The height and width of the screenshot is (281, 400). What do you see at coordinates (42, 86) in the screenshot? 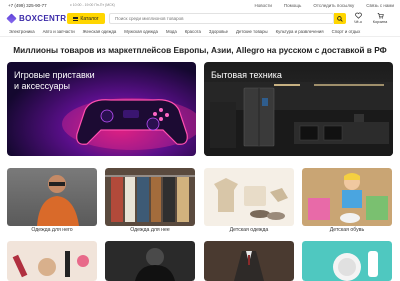
I see `hero-title-line-2: и аксессуары` at bounding box center [42, 86].